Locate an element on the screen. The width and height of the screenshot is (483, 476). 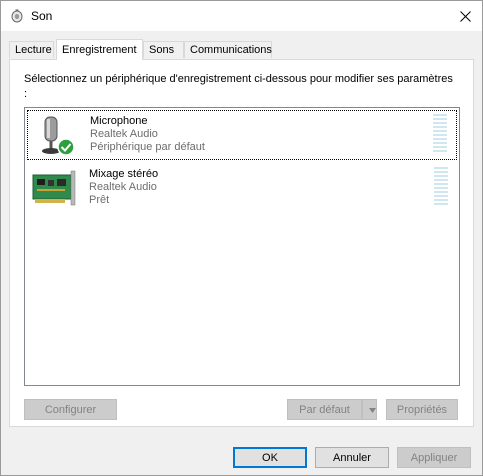
close-button is located at coordinates (465, 16).